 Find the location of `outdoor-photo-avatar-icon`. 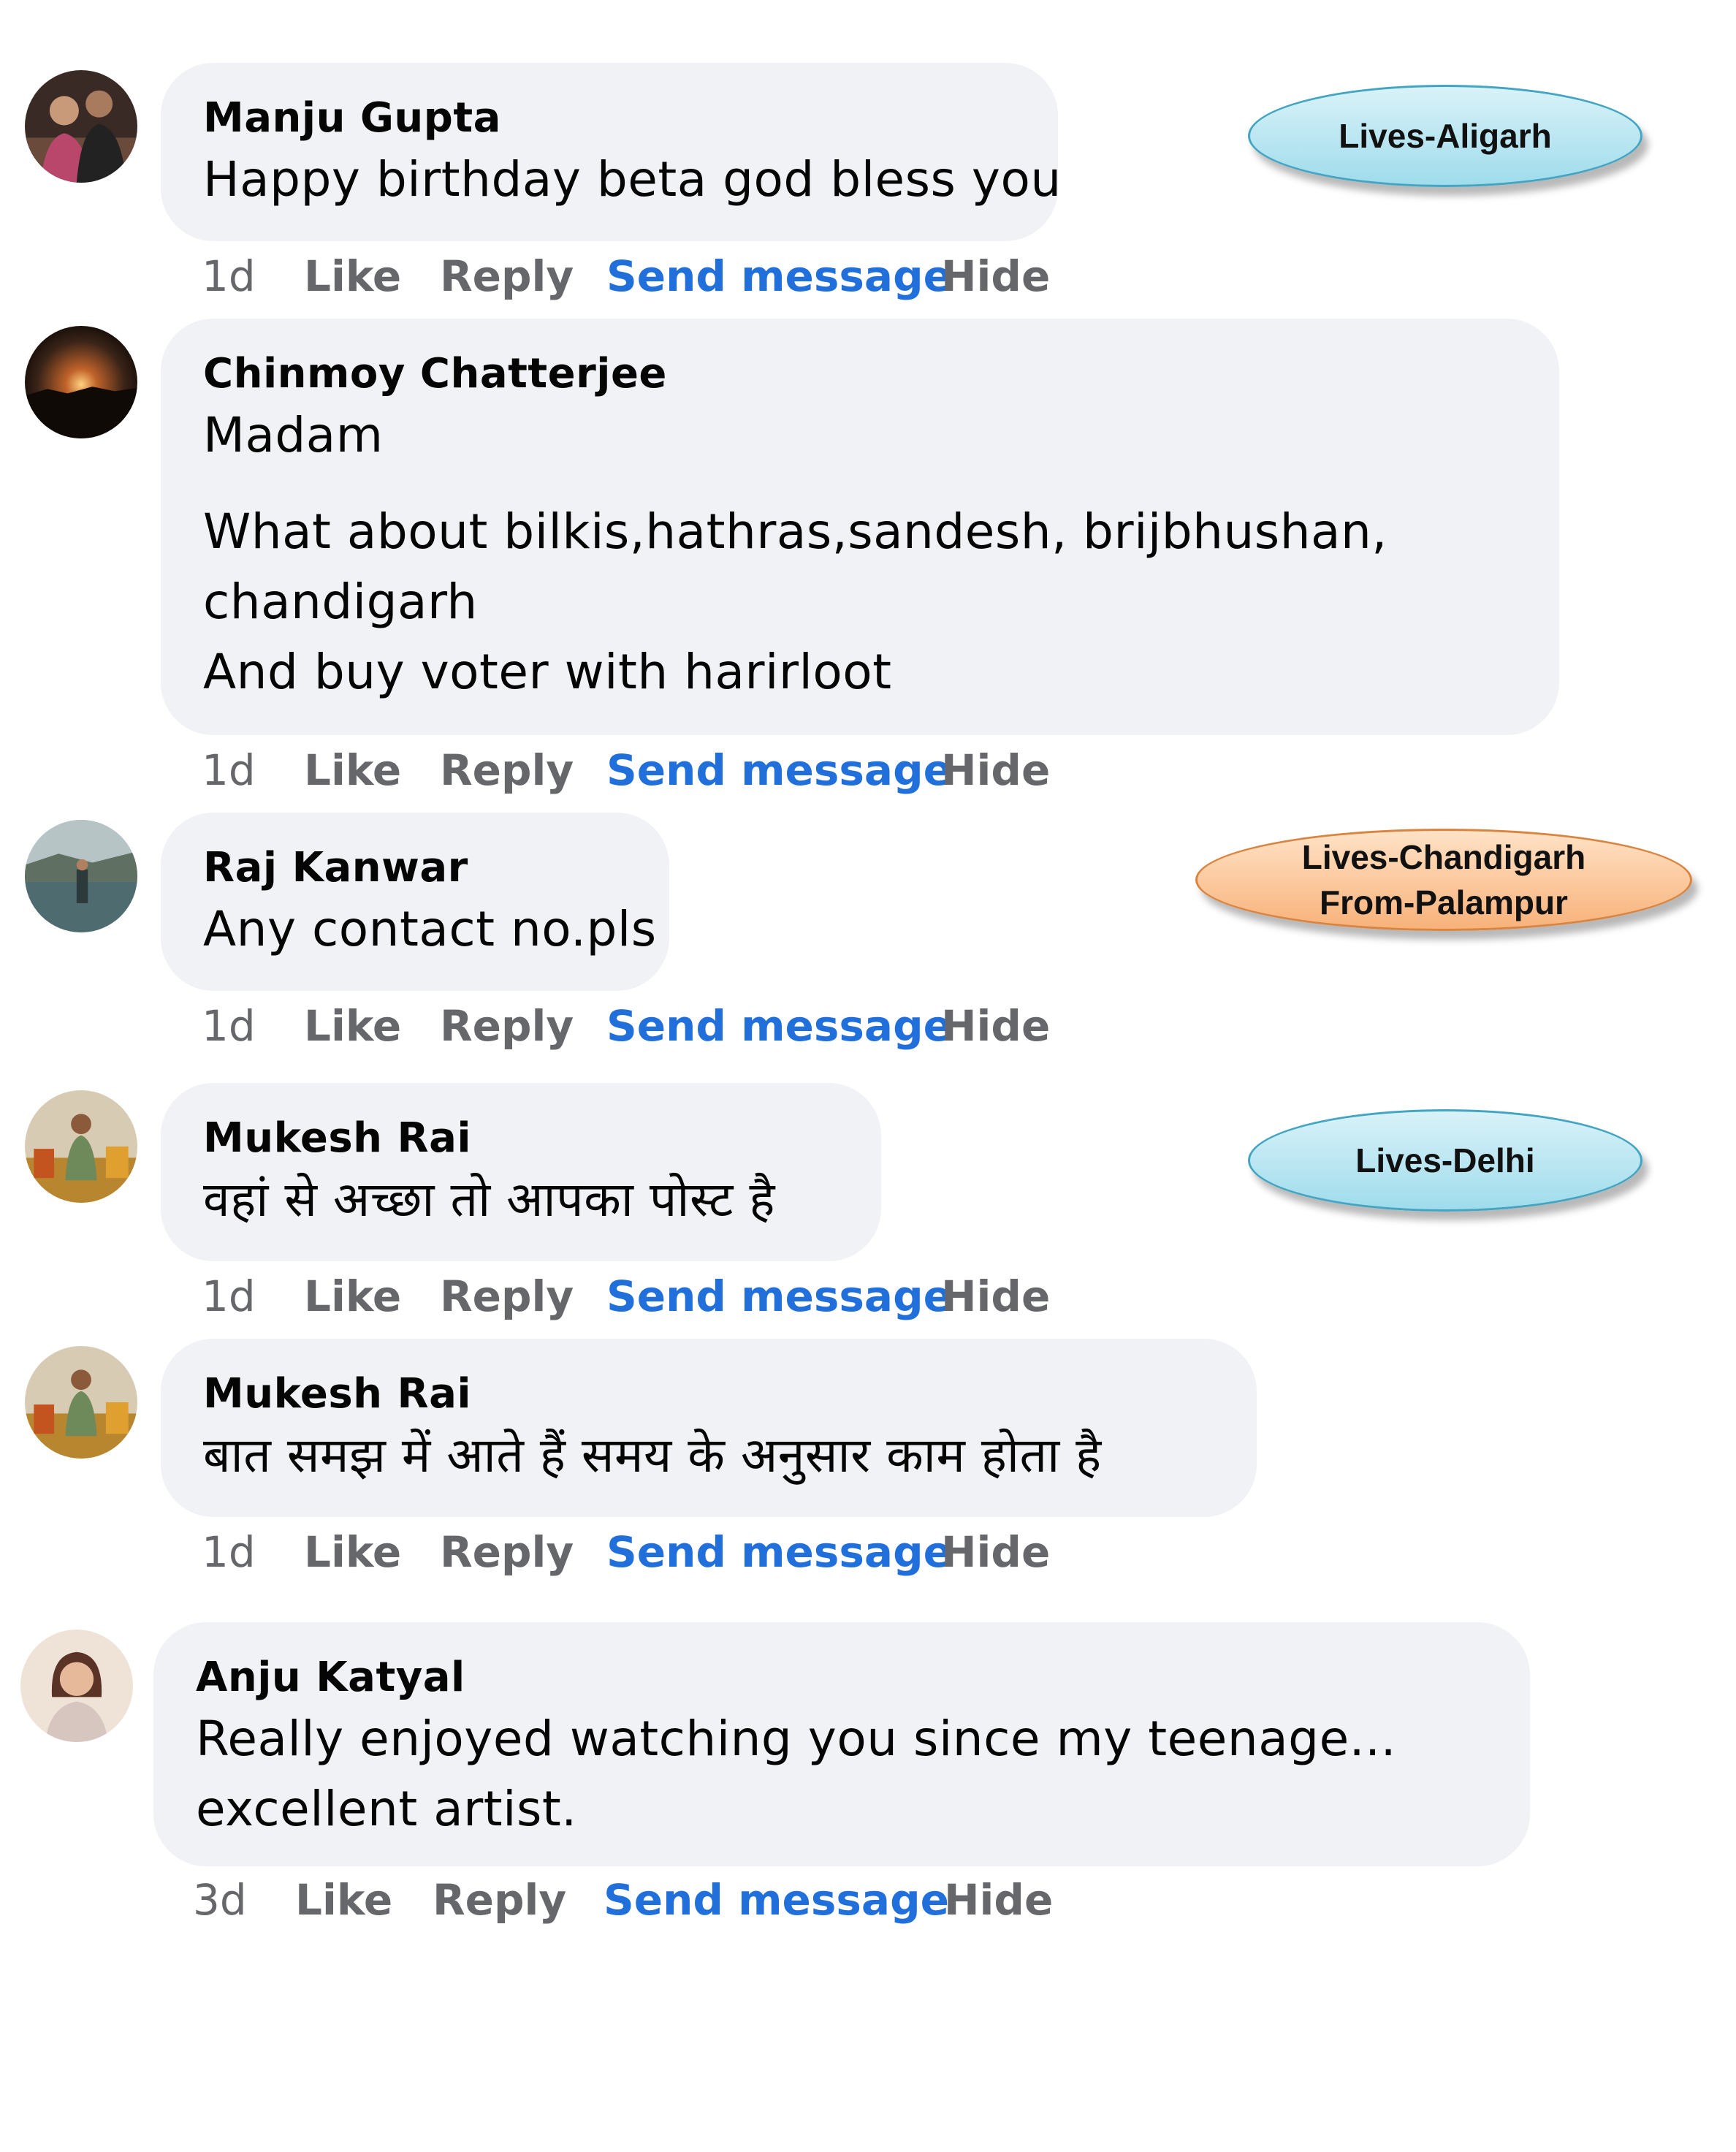

outdoor-photo-avatar-icon is located at coordinates (81, 876).